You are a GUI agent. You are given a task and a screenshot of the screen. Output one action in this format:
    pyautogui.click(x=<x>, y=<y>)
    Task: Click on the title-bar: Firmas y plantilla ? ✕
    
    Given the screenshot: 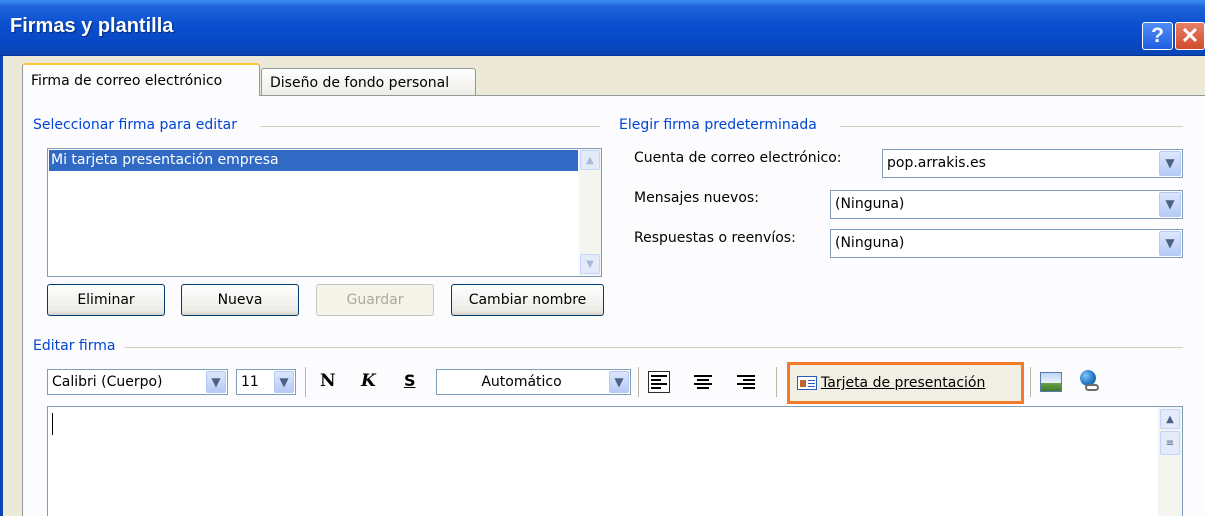 What is the action you would take?
    pyautogui.click(x=602, y=28)
    